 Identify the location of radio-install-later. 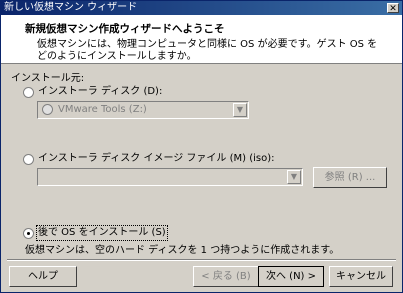
(28, 233).